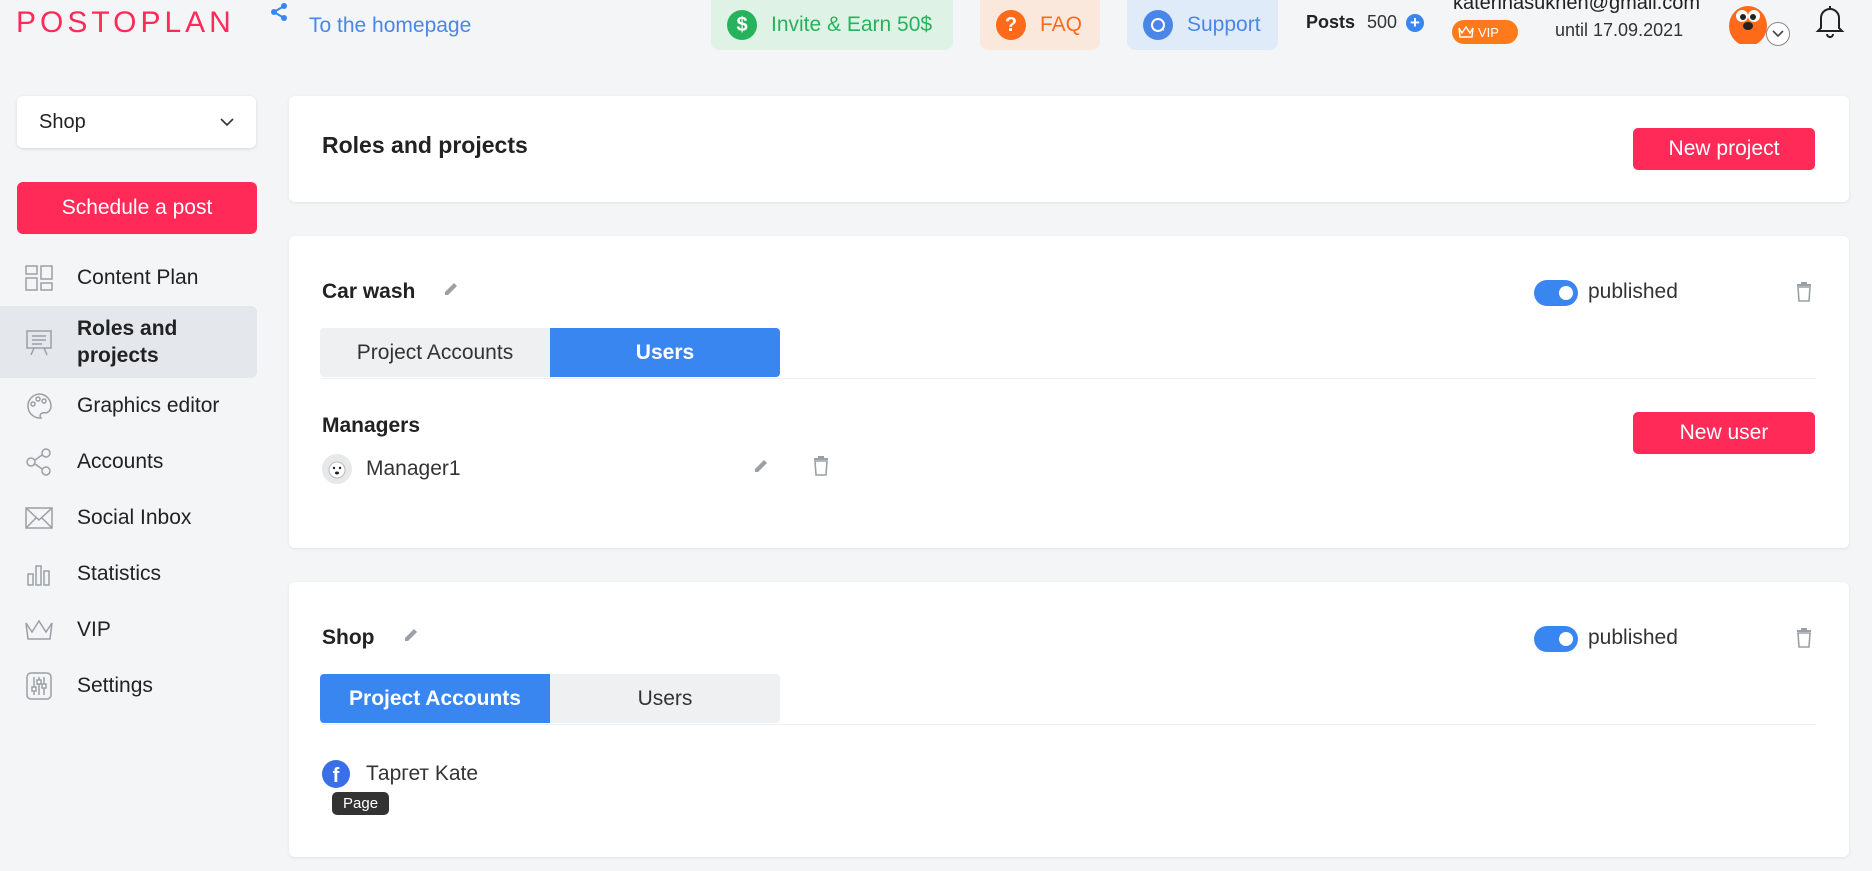  I want to click on user-avatar, so click(1748, 22).